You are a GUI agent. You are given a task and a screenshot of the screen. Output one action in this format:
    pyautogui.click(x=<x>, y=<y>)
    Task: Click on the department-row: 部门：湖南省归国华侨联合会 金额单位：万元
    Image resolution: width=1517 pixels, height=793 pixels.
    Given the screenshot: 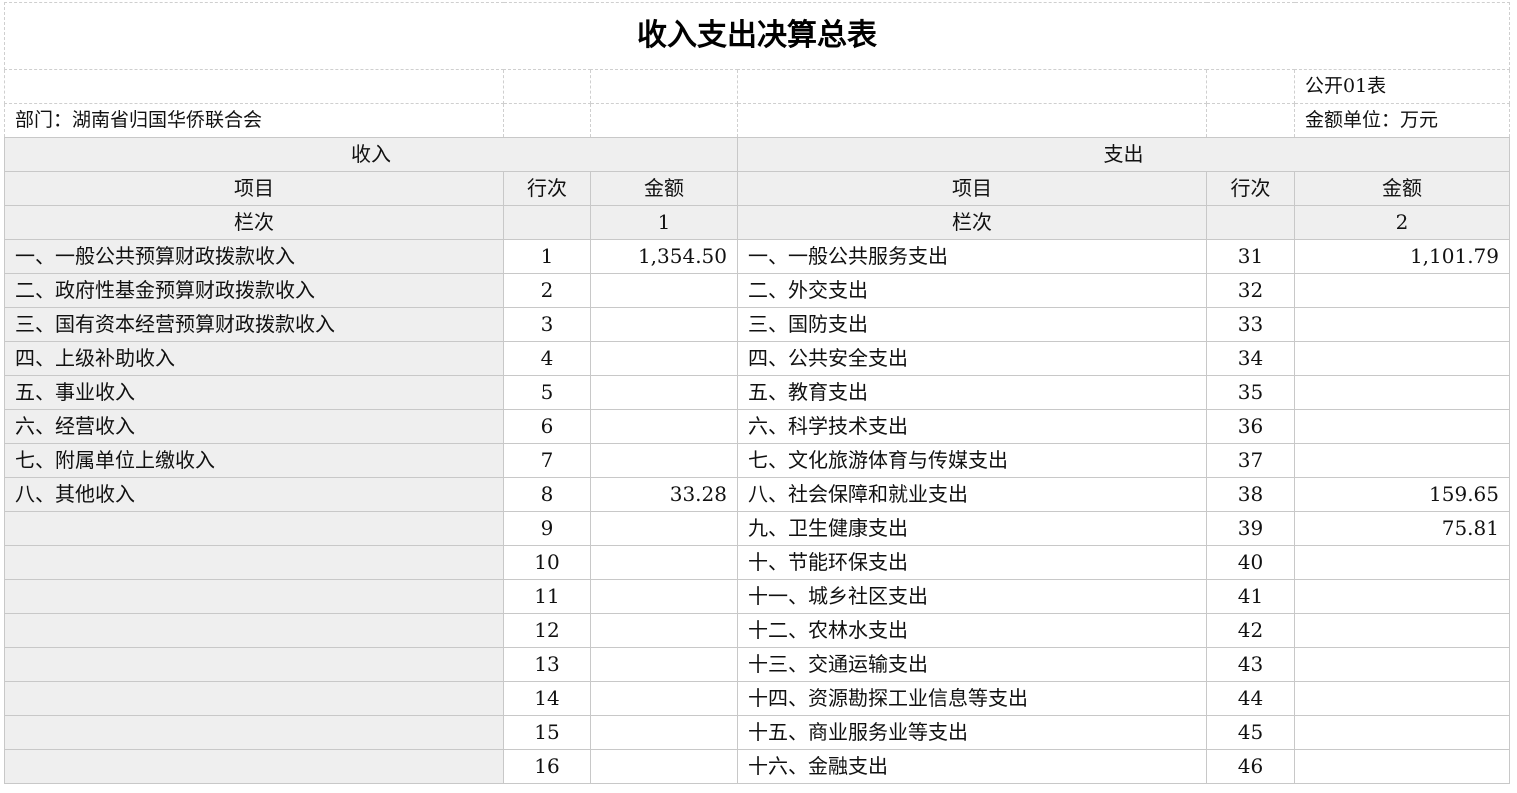 What is the action you would take?
    pyautogui.click(x=757, y=120)
    